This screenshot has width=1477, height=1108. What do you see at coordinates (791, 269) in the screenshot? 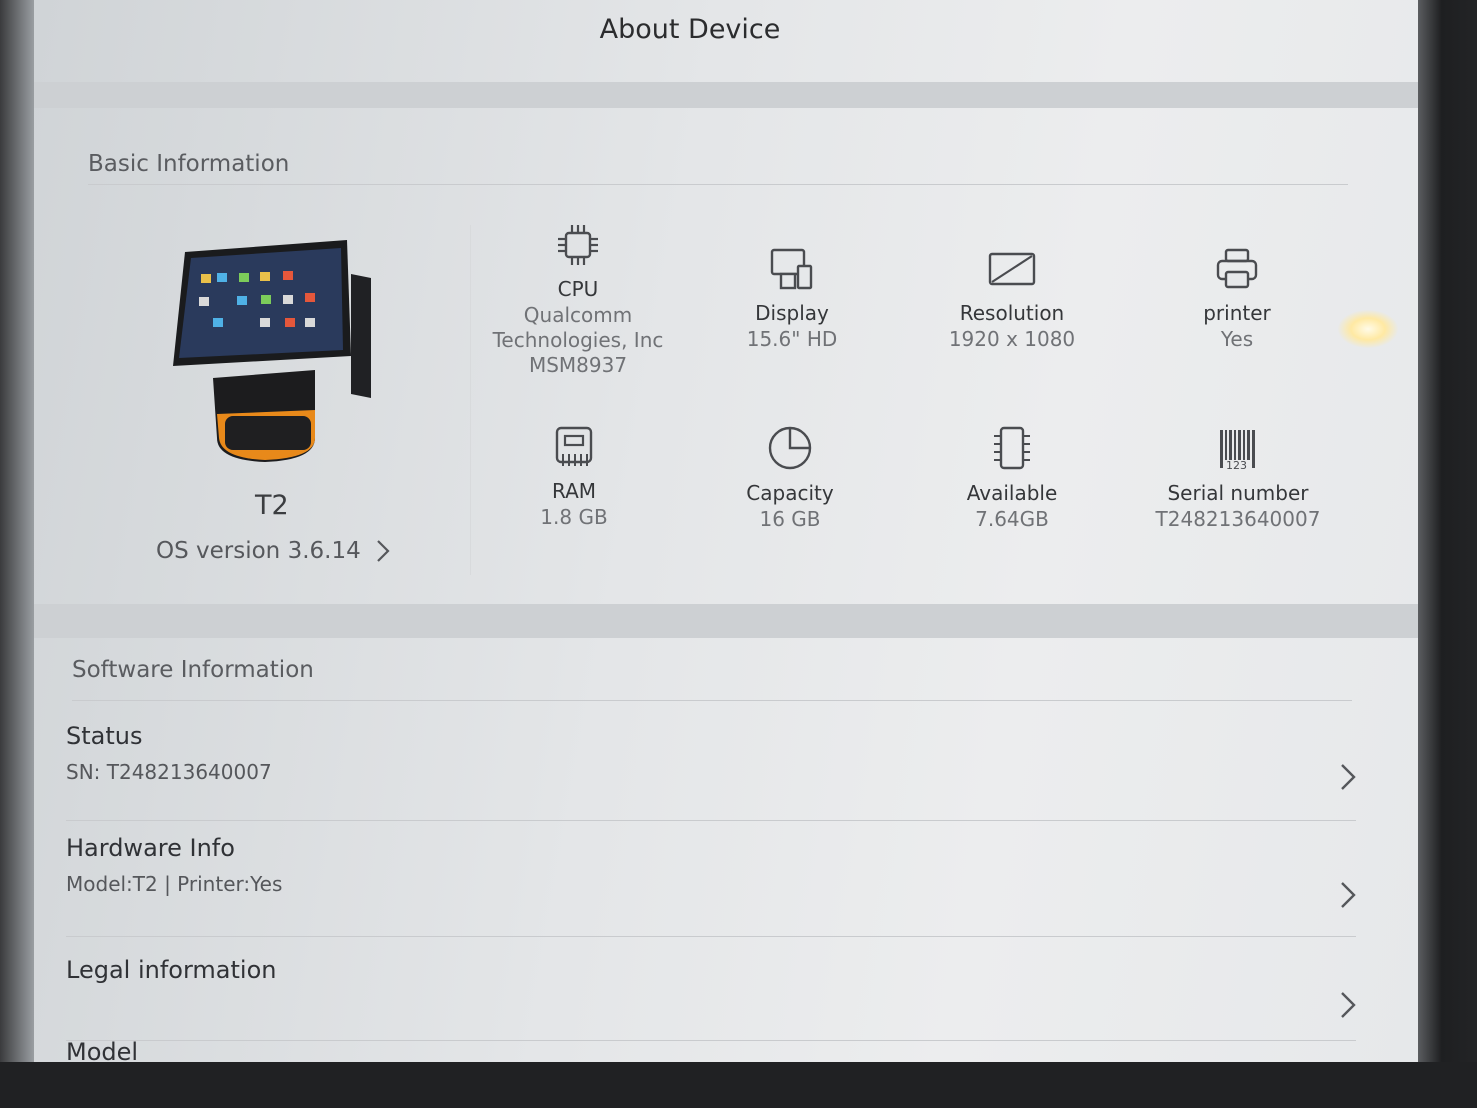
I see `display-icon` at bounding box center [791, 269].